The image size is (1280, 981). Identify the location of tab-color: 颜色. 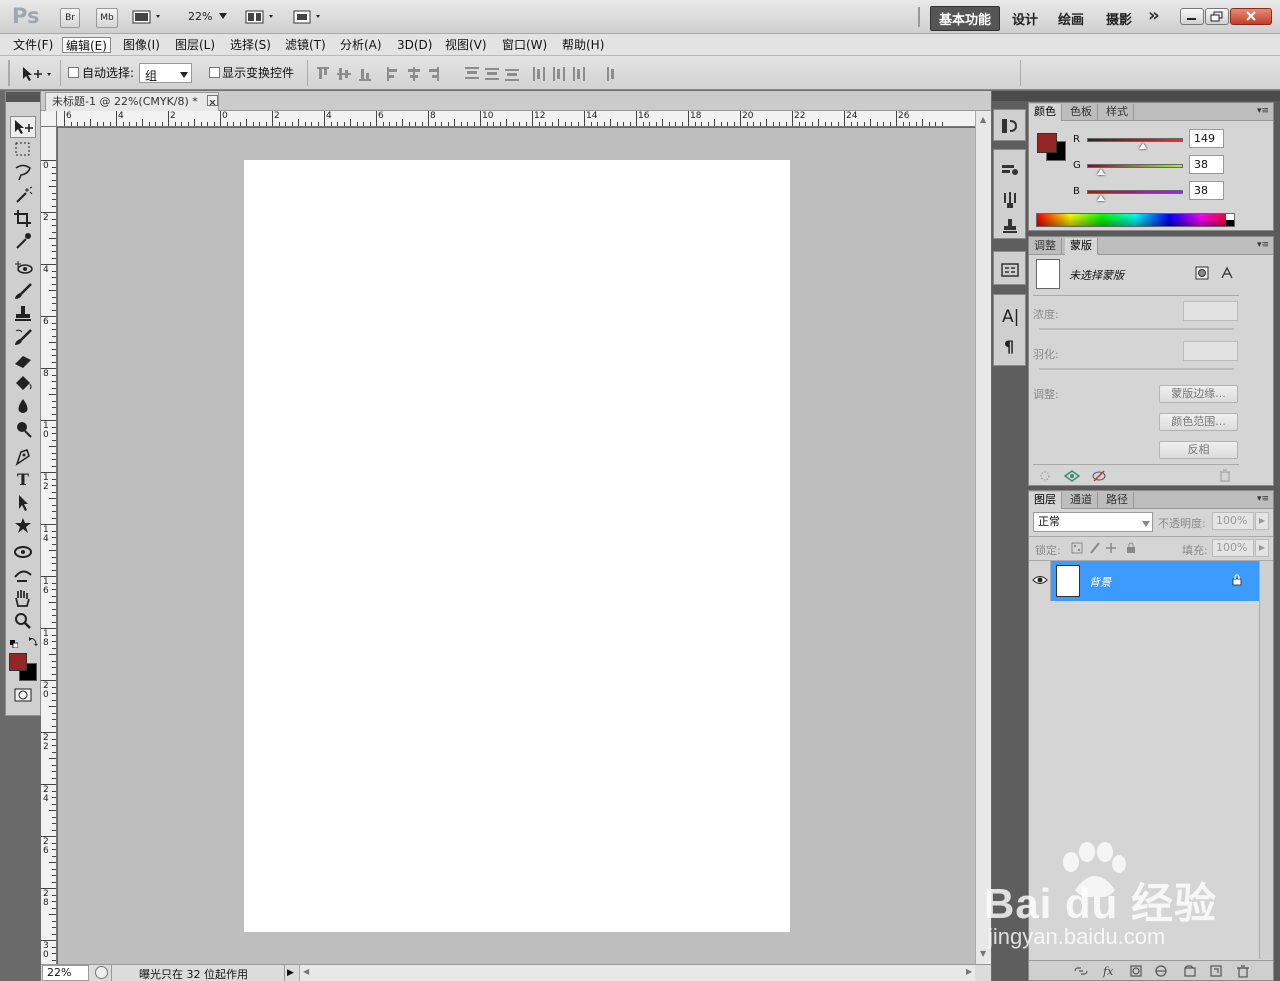
(1045, 112).